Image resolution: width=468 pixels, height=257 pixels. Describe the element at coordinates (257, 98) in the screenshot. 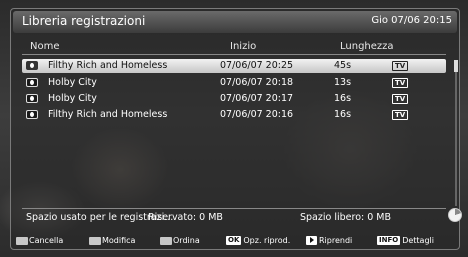

I see `recording-start: 07/06/07 20:17` at that location.